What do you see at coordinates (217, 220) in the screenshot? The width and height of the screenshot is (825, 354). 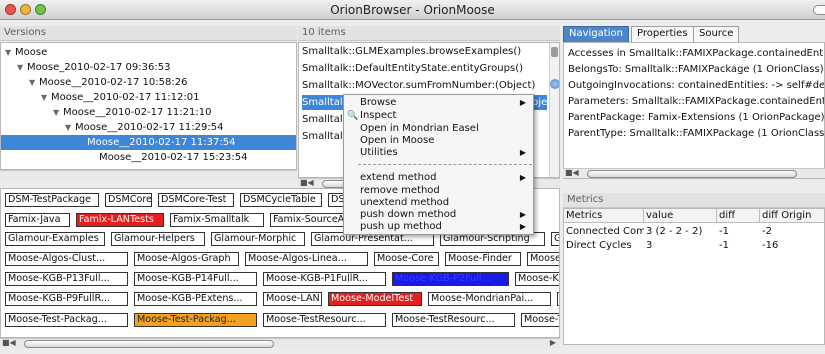 I see `package-box: Famix-Smalltalk` at bounding box center [217, 220].